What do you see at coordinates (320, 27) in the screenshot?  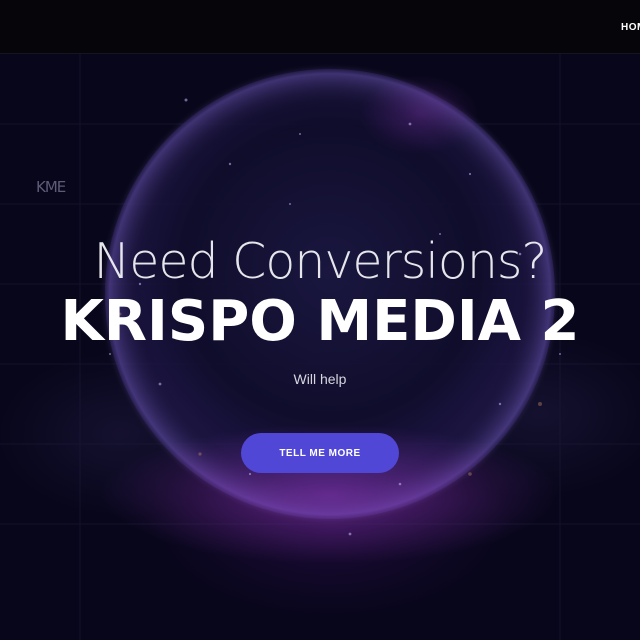 I see `top-navbar: HOME` at bounding box center [320, 27].